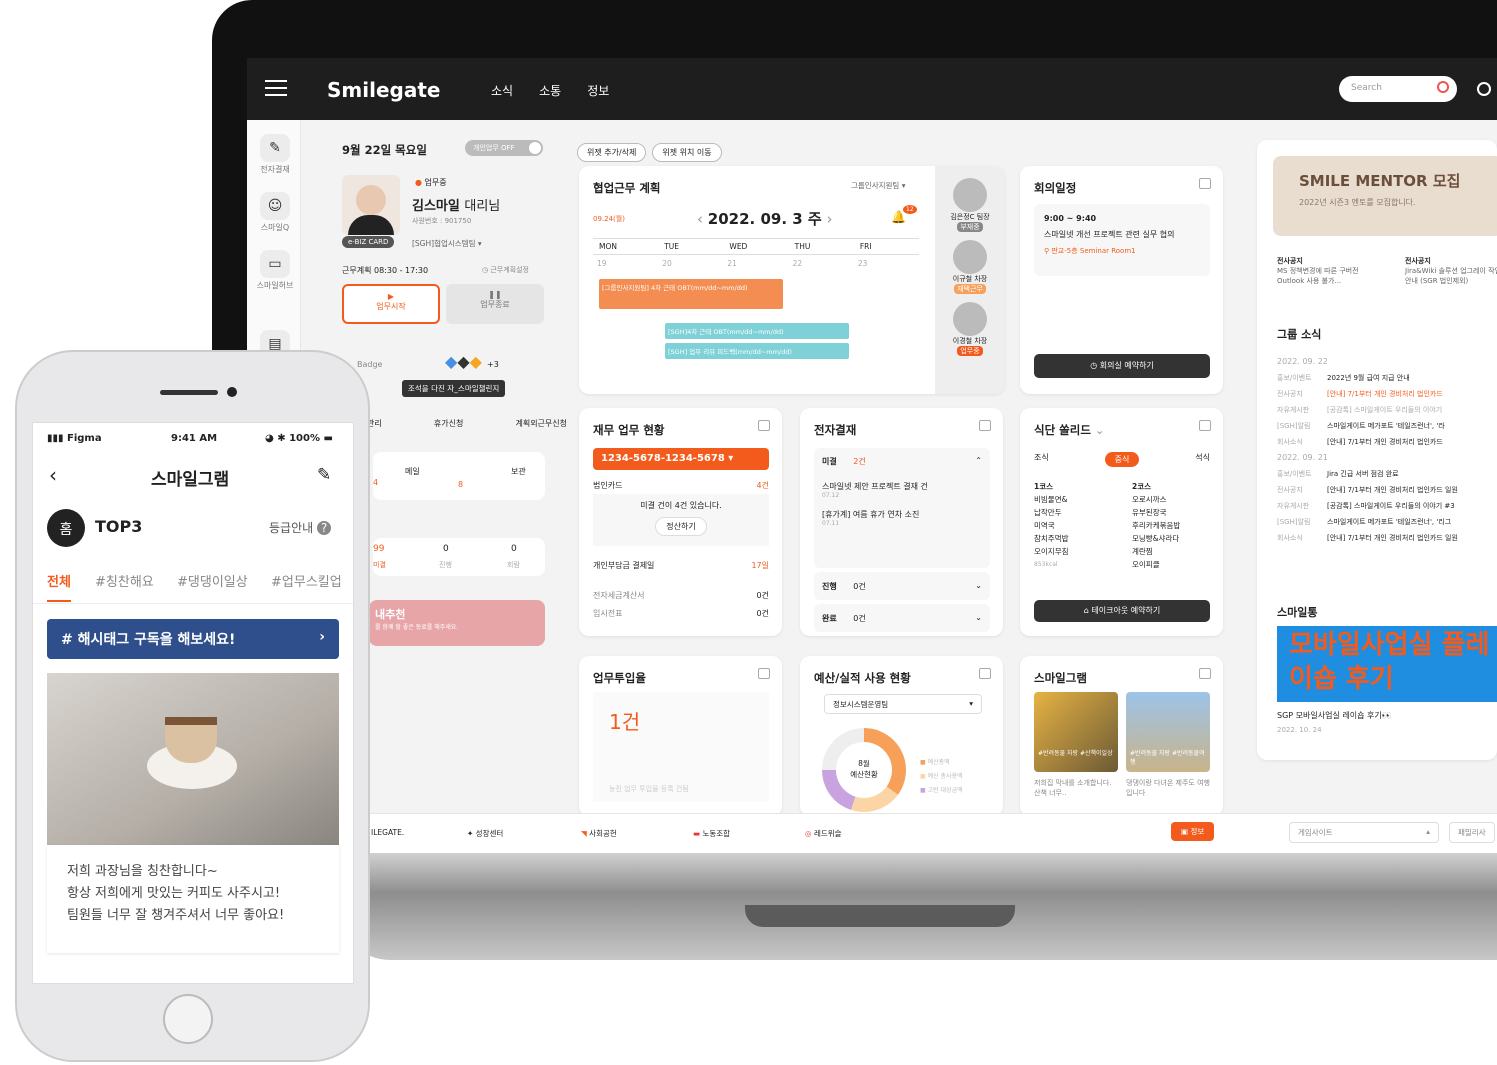  What do you see at coordinates (902, 486) in the screenshot?
I see `approval-item: 스마일넷 제안 프로젝트 결재 건` at bounding box center [902, 486].